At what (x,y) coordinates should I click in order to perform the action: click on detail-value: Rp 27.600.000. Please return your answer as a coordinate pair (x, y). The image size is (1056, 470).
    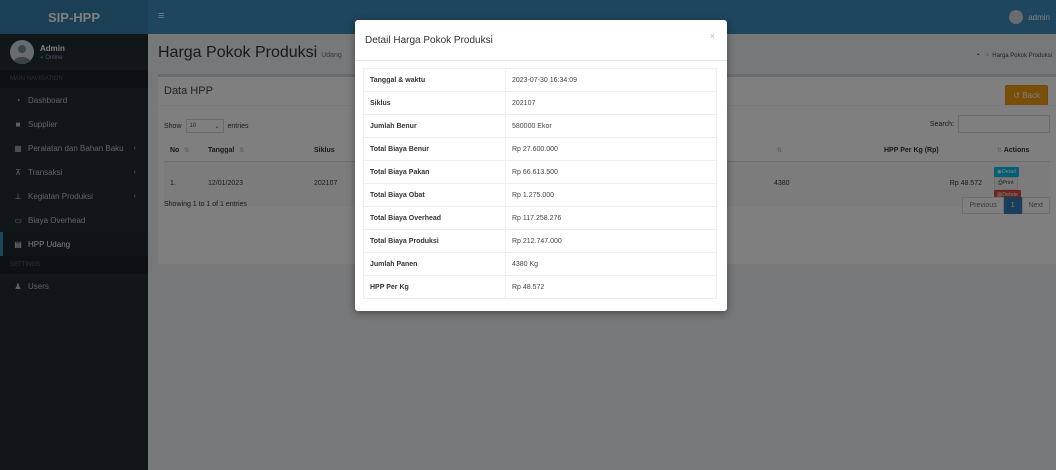
    Looking at the image, I should click on (611, 149).